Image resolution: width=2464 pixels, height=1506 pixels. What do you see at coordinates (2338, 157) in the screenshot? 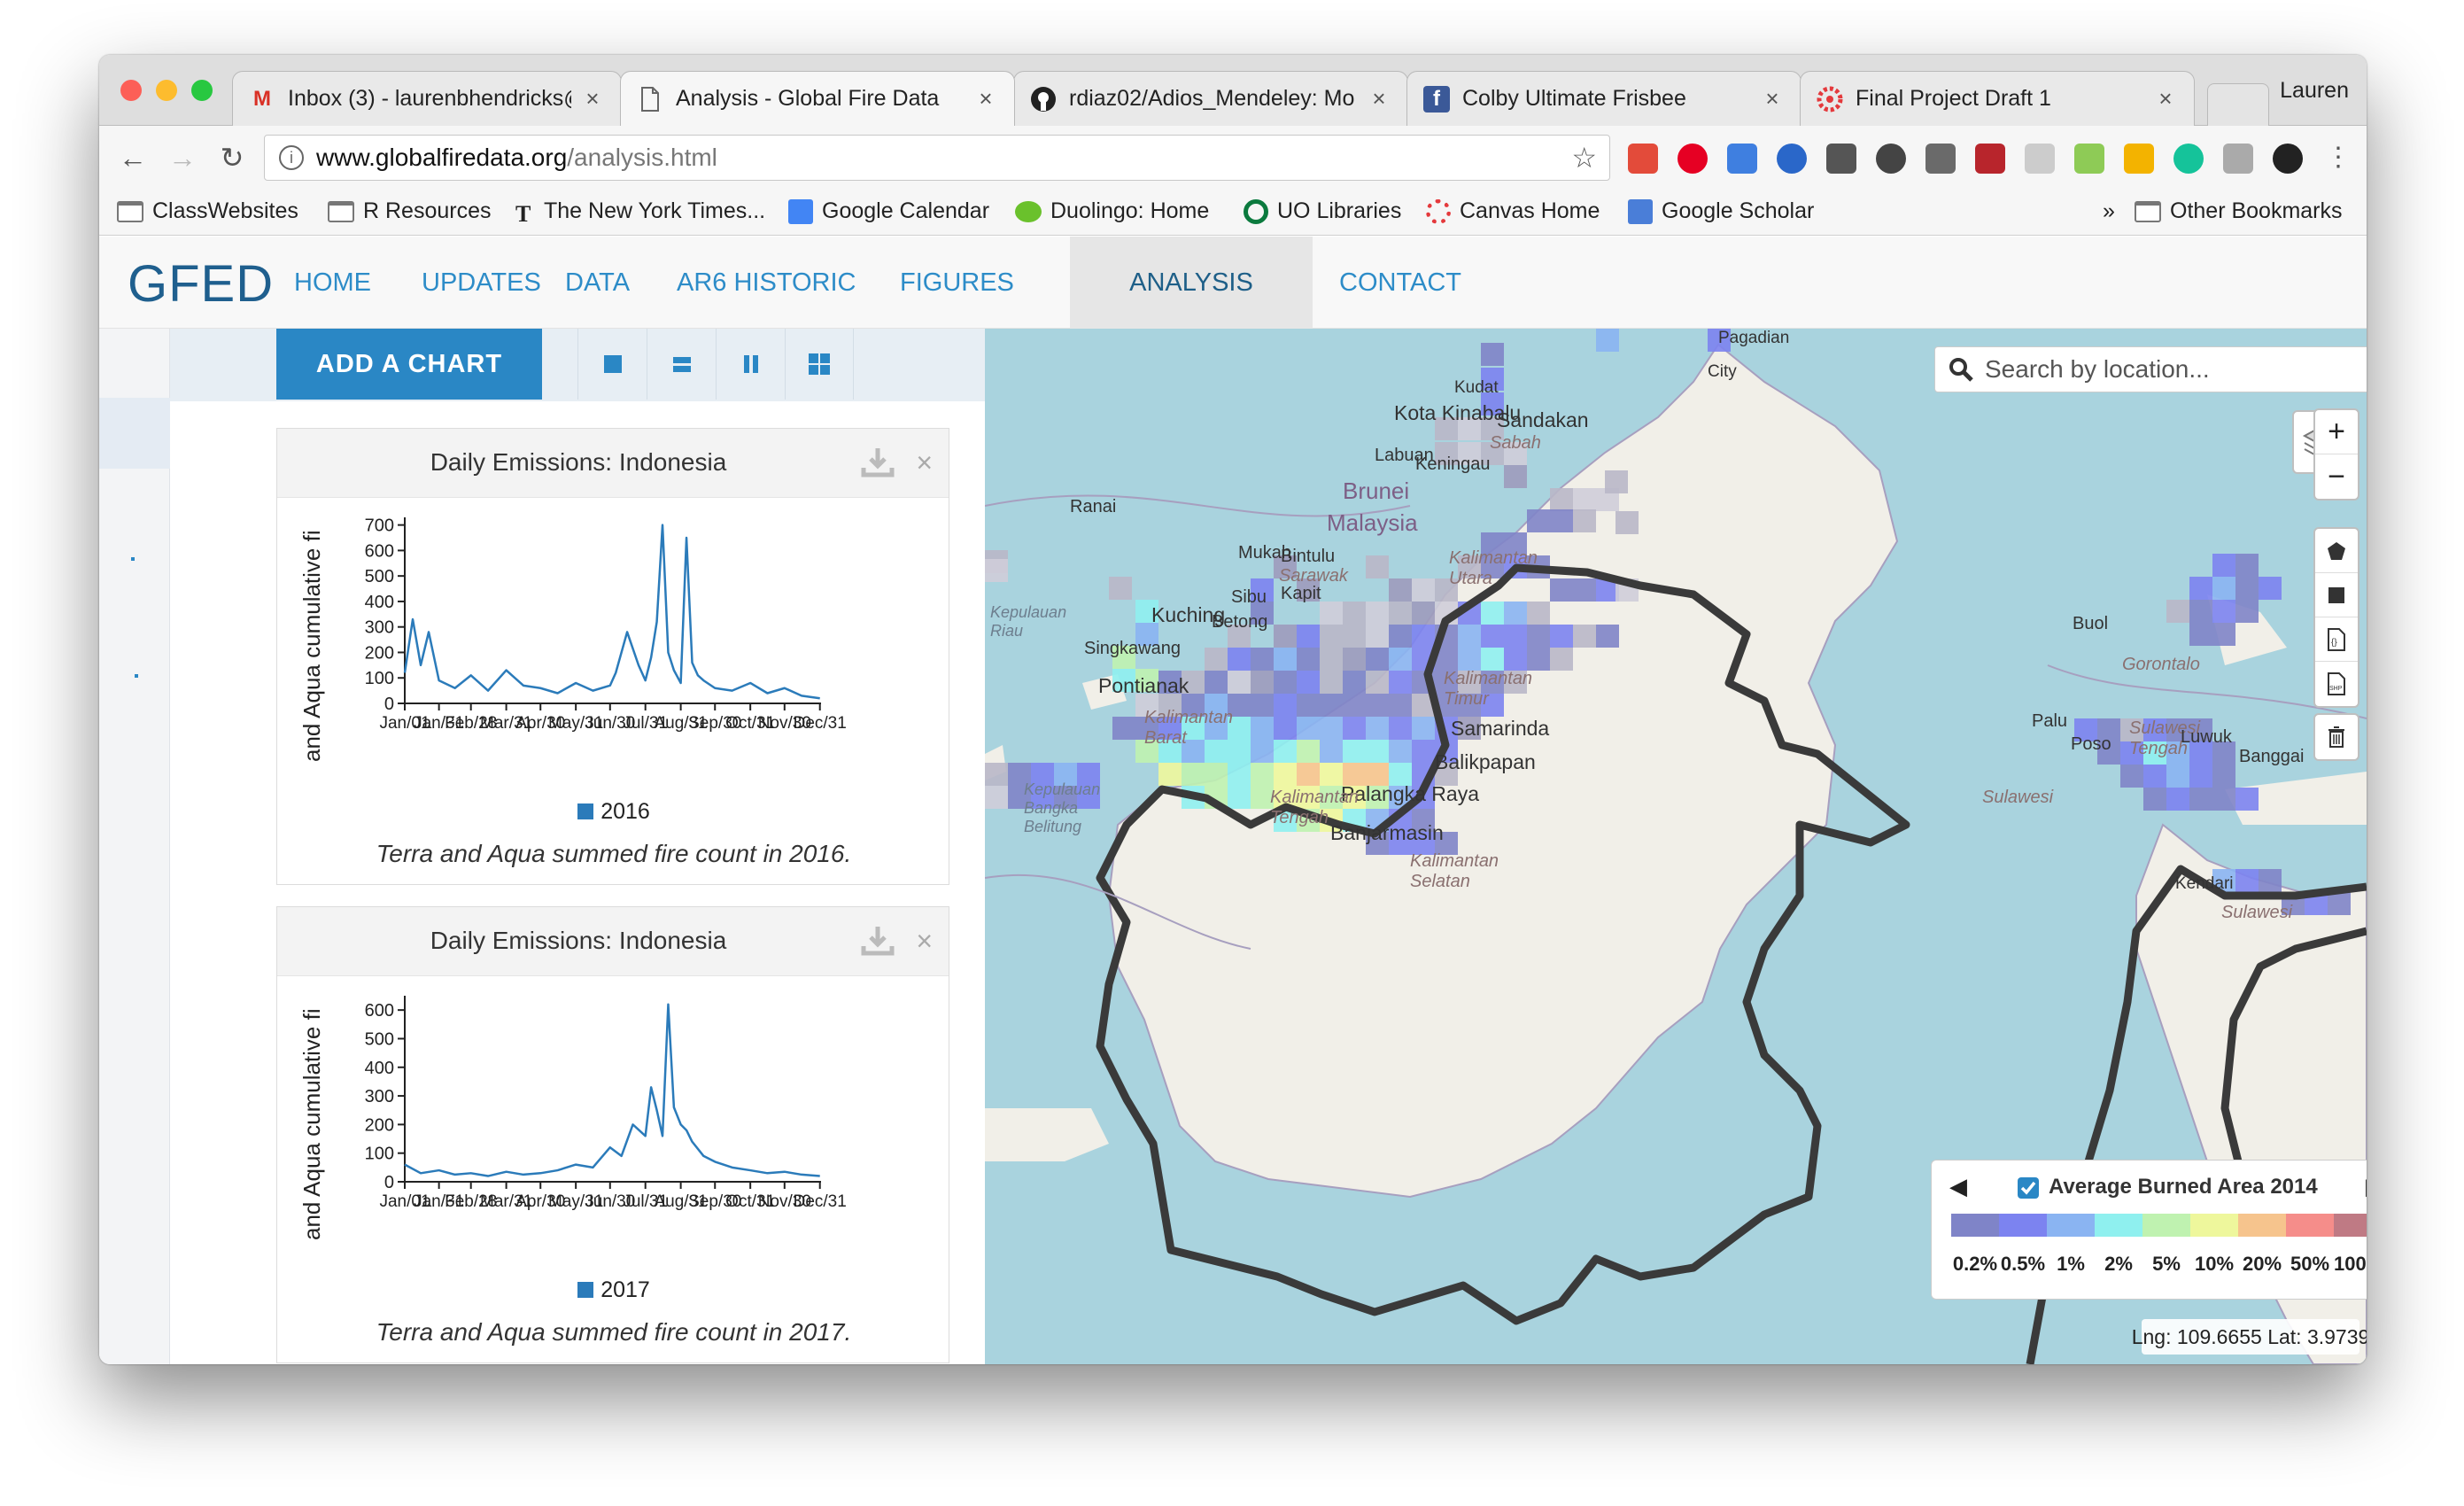
I see `menu-icon: ⋮` at bounding box center [2338, 157].